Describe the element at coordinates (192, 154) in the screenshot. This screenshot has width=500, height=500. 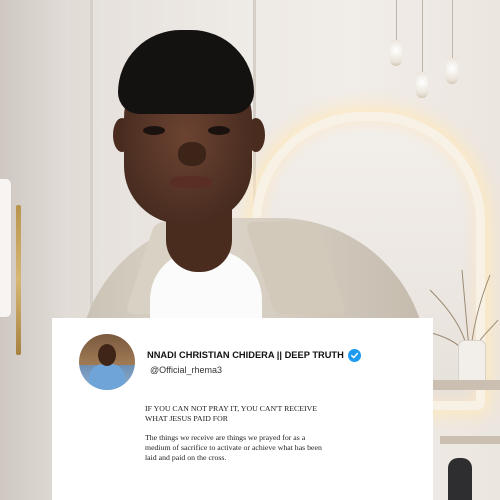
I see `nose` at that location.